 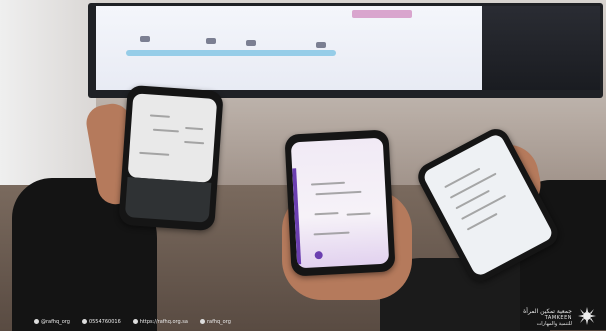 I want to click on phone-left-screen, so click(x=172, y=138).